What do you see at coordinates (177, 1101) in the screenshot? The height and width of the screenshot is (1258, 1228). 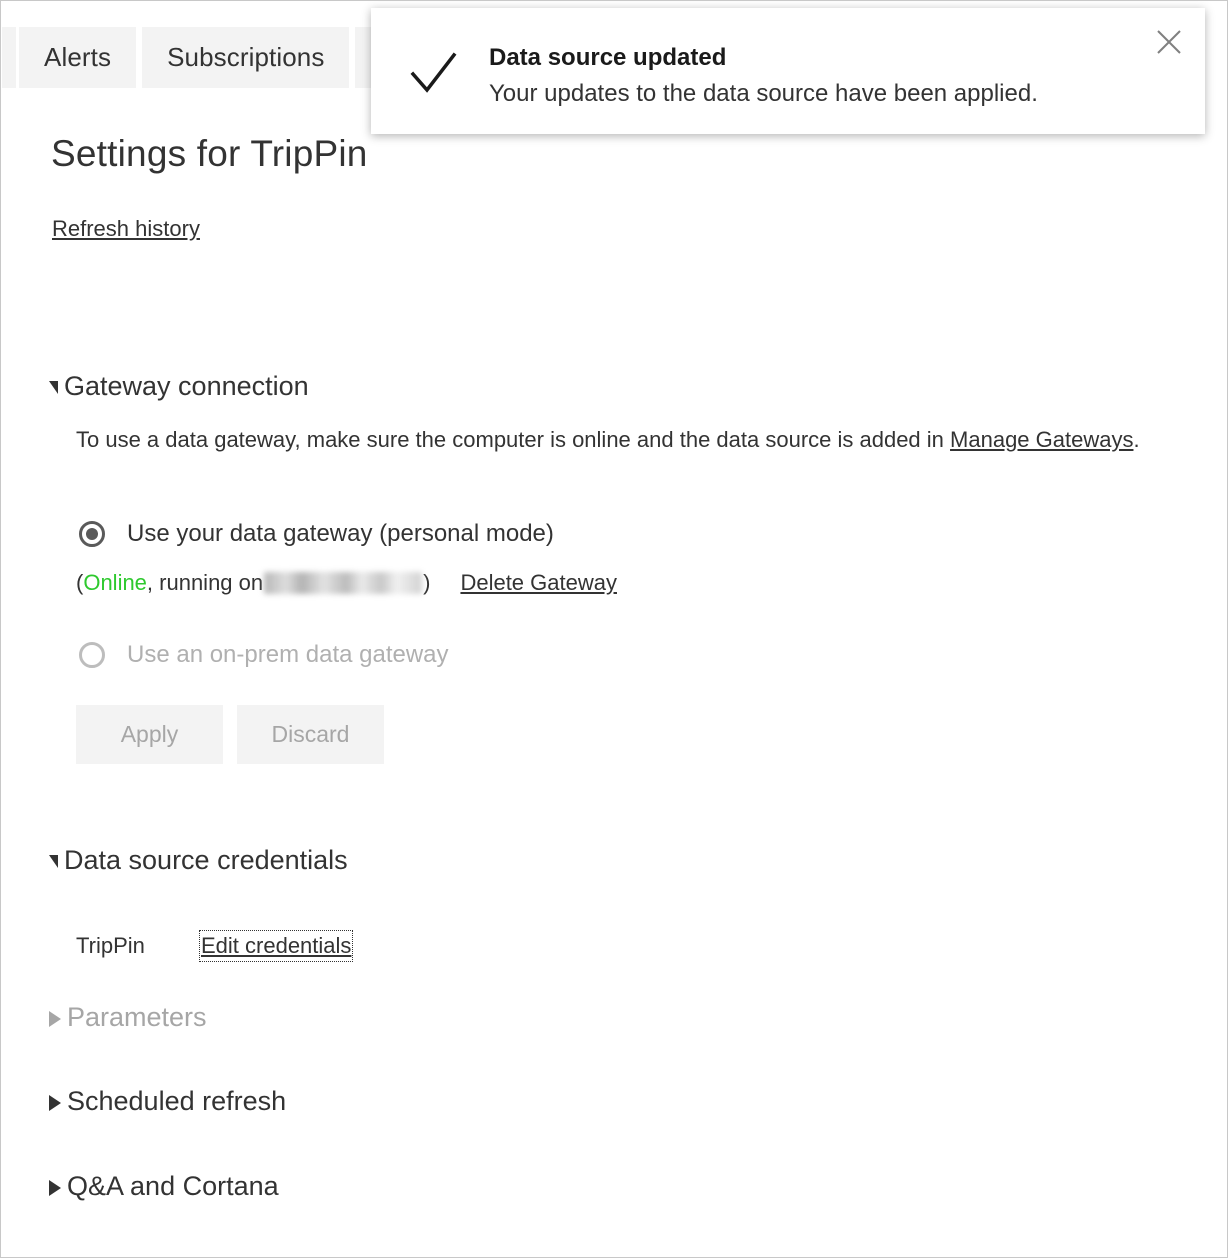 I see `section-header-scheduled-refresh-label: Scheduled refresh` at bounding box center [177, 1101].